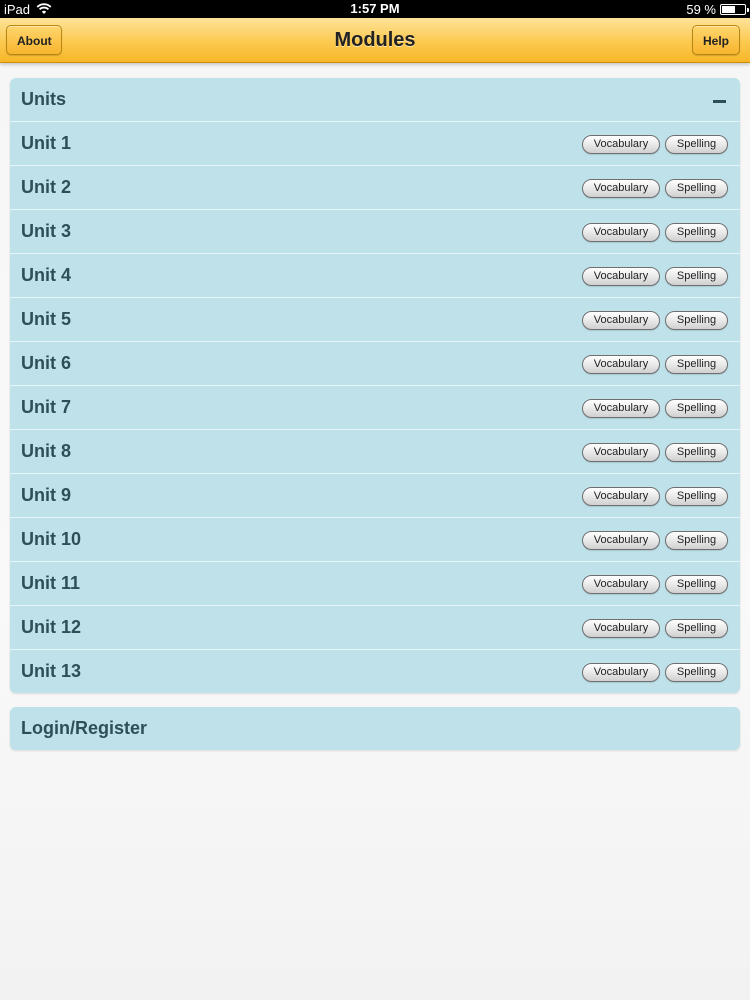  Describe the element at coordinates (46, 231) in the screenshot. I see `unit-label: Unit 3` at that location.